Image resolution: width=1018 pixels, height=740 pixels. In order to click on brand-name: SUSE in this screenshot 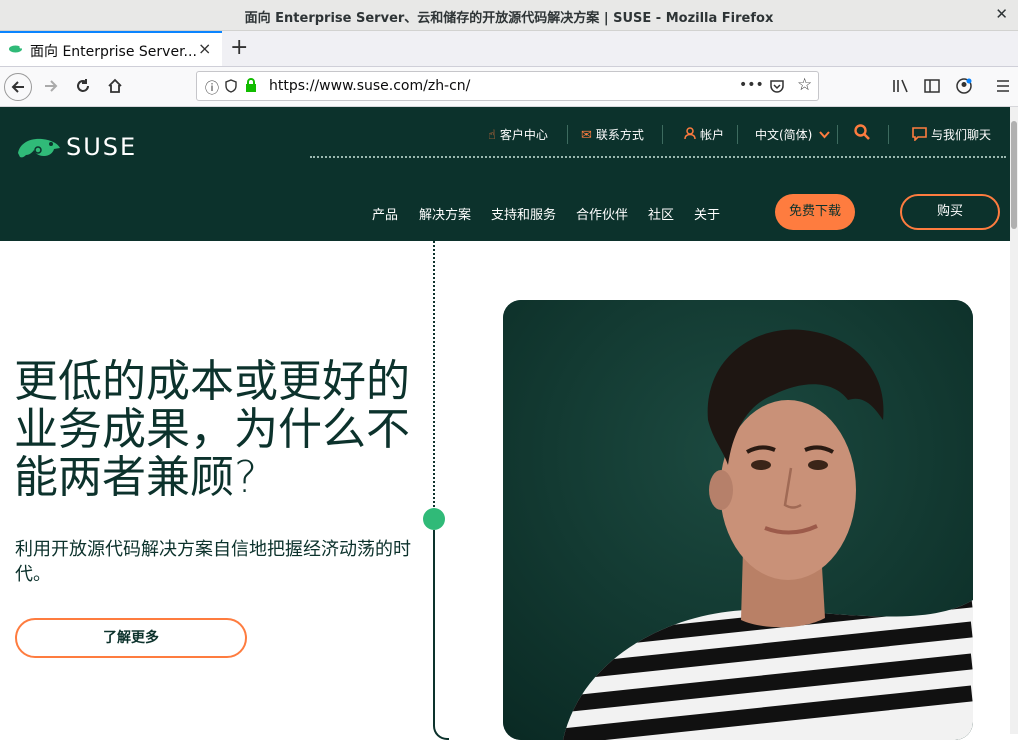, I will do `click(102, 147)`.